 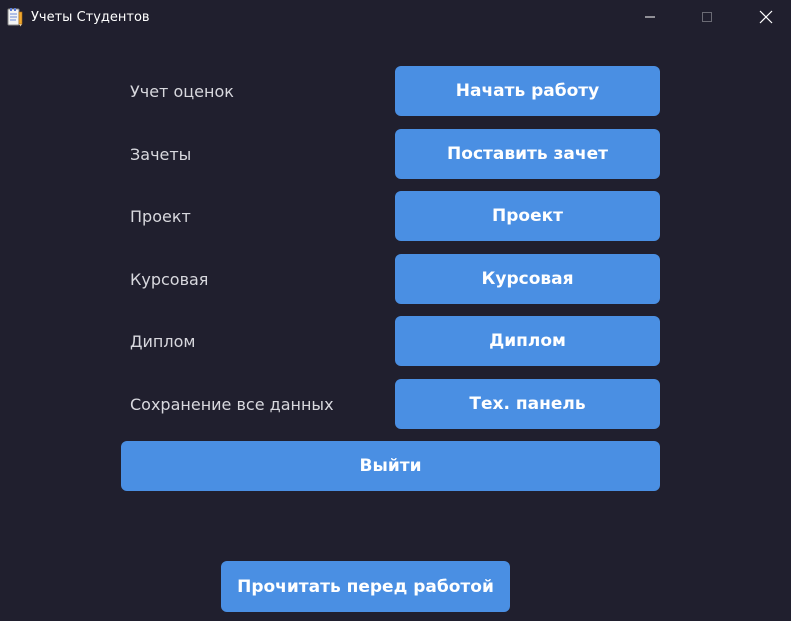 I want to click on project-button: Проект, so click(x=527, y=216).